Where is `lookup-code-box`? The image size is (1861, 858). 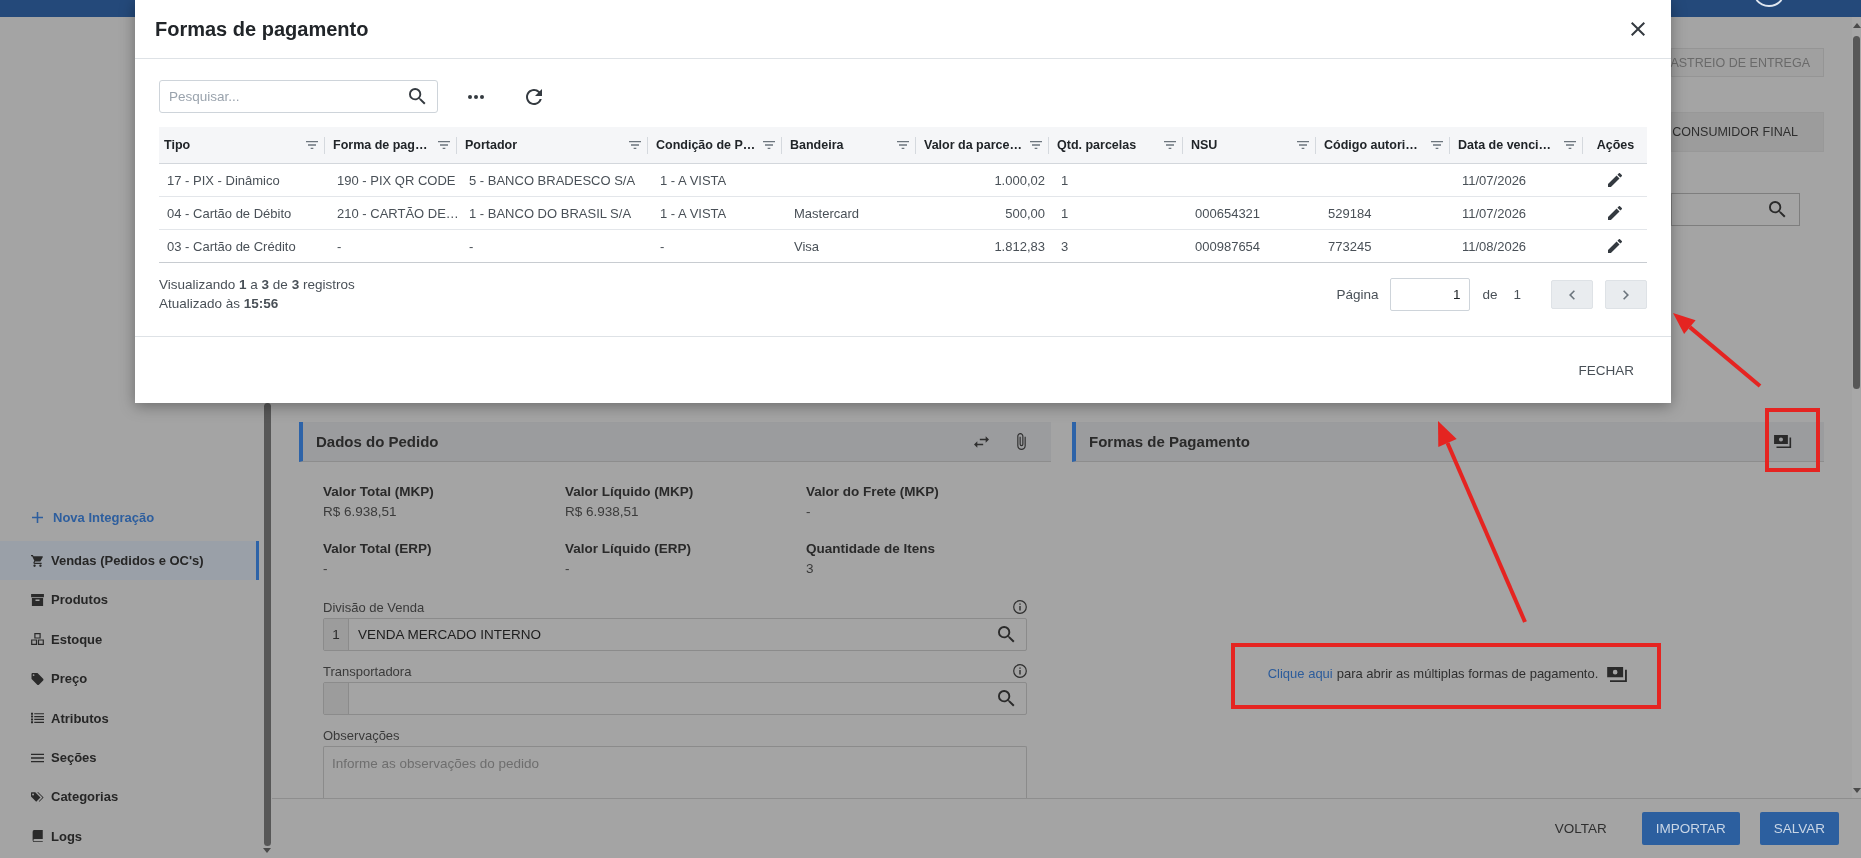 lookup-code-box is located at coordinates (336, 698).